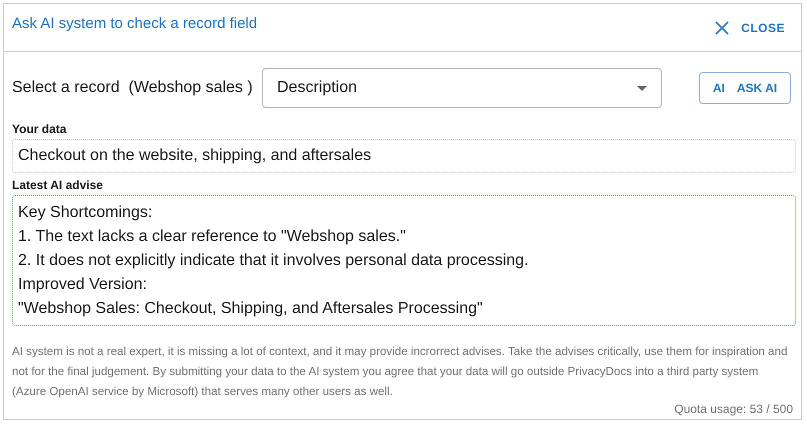  I want to click on record-select: Description, so click(462, 88).